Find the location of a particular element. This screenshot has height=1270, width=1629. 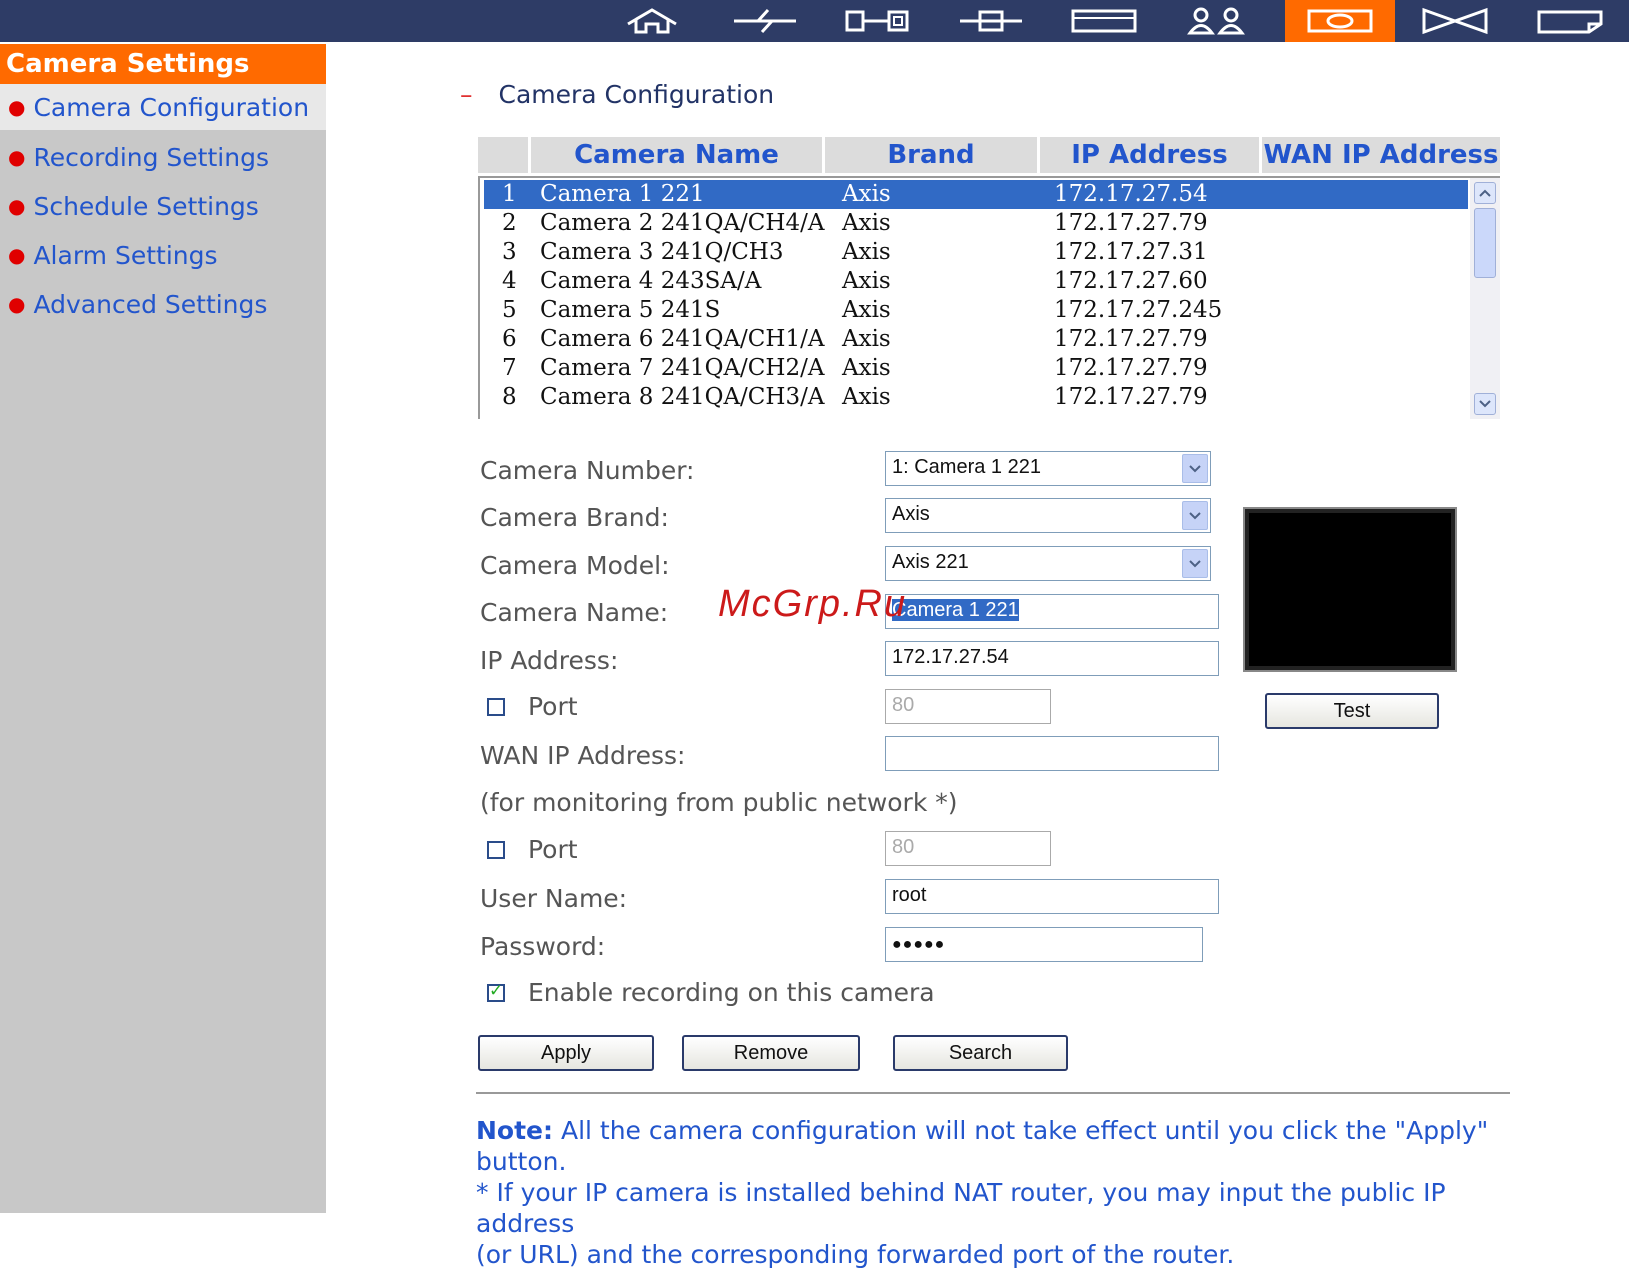

row-number: 4 is located at coordinates (509, 281).